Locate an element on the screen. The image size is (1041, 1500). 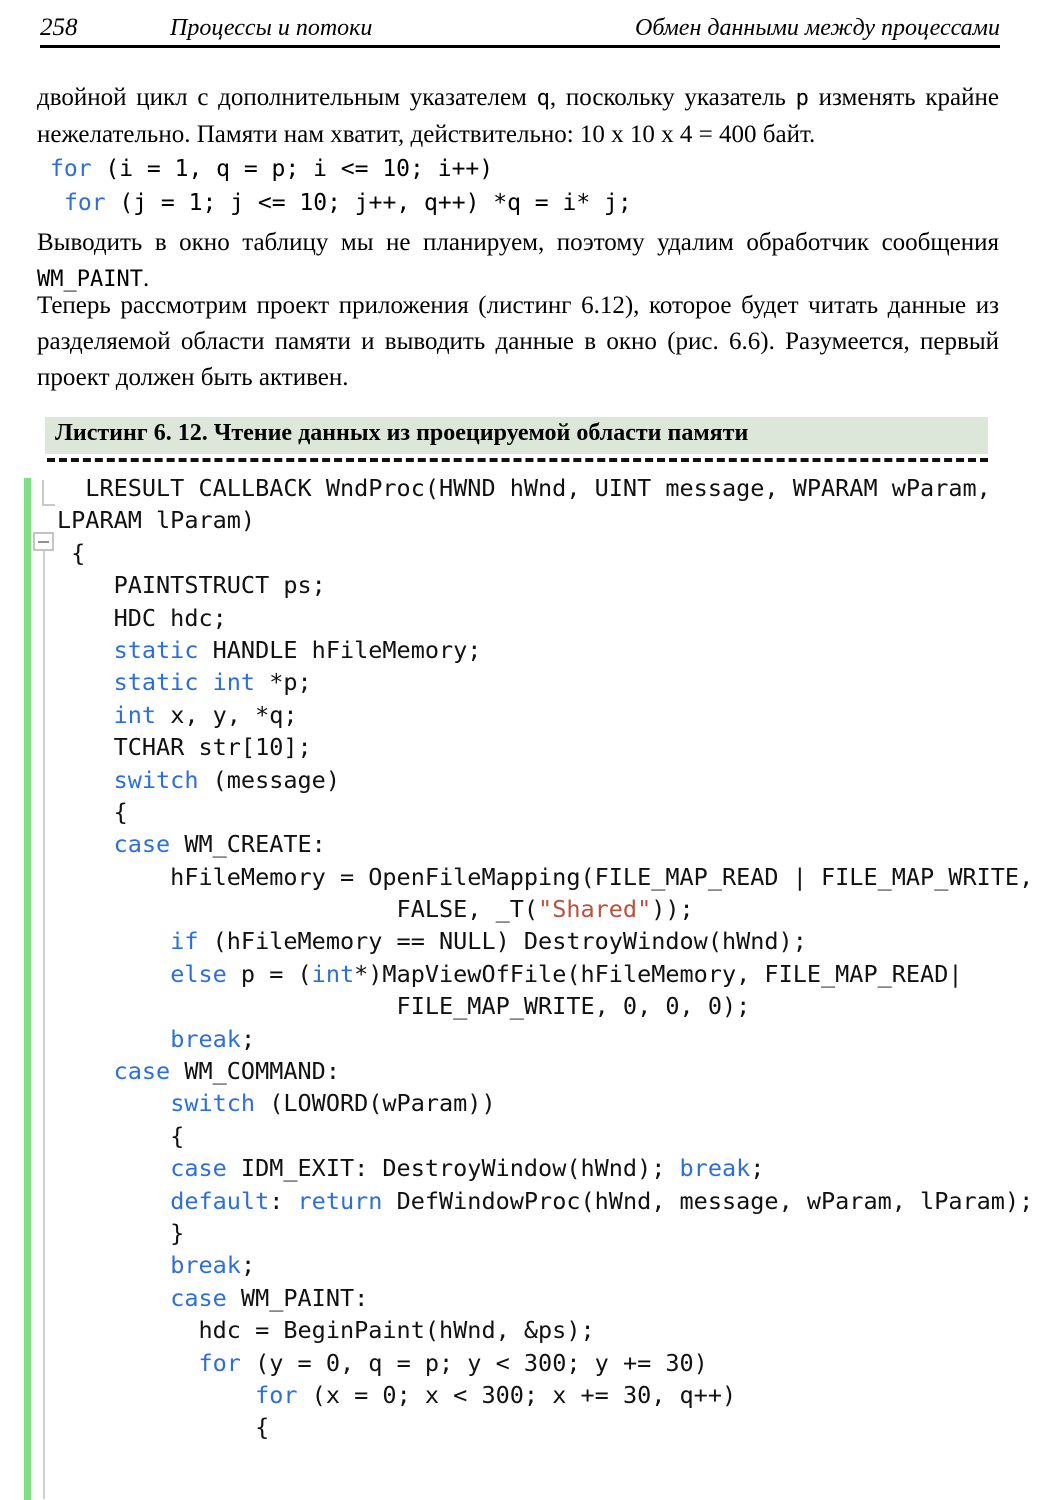
code-line: case WM_PAINT: is located at coordinates (520, 1298).